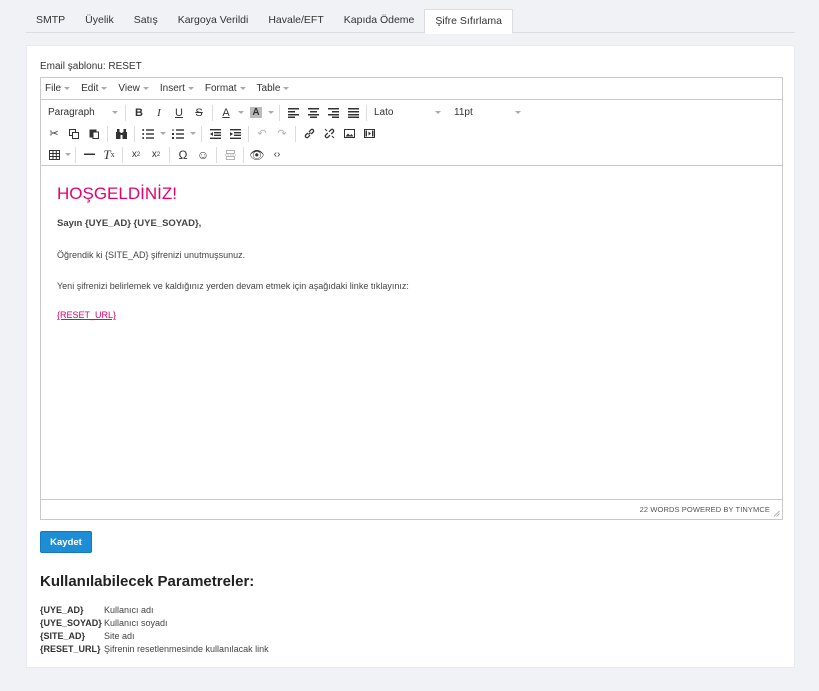 This screenshot has width=819, height=691. Describe the element at coordinates (159, 112) in the screenshot. I see `italic-icon: I` at that location.